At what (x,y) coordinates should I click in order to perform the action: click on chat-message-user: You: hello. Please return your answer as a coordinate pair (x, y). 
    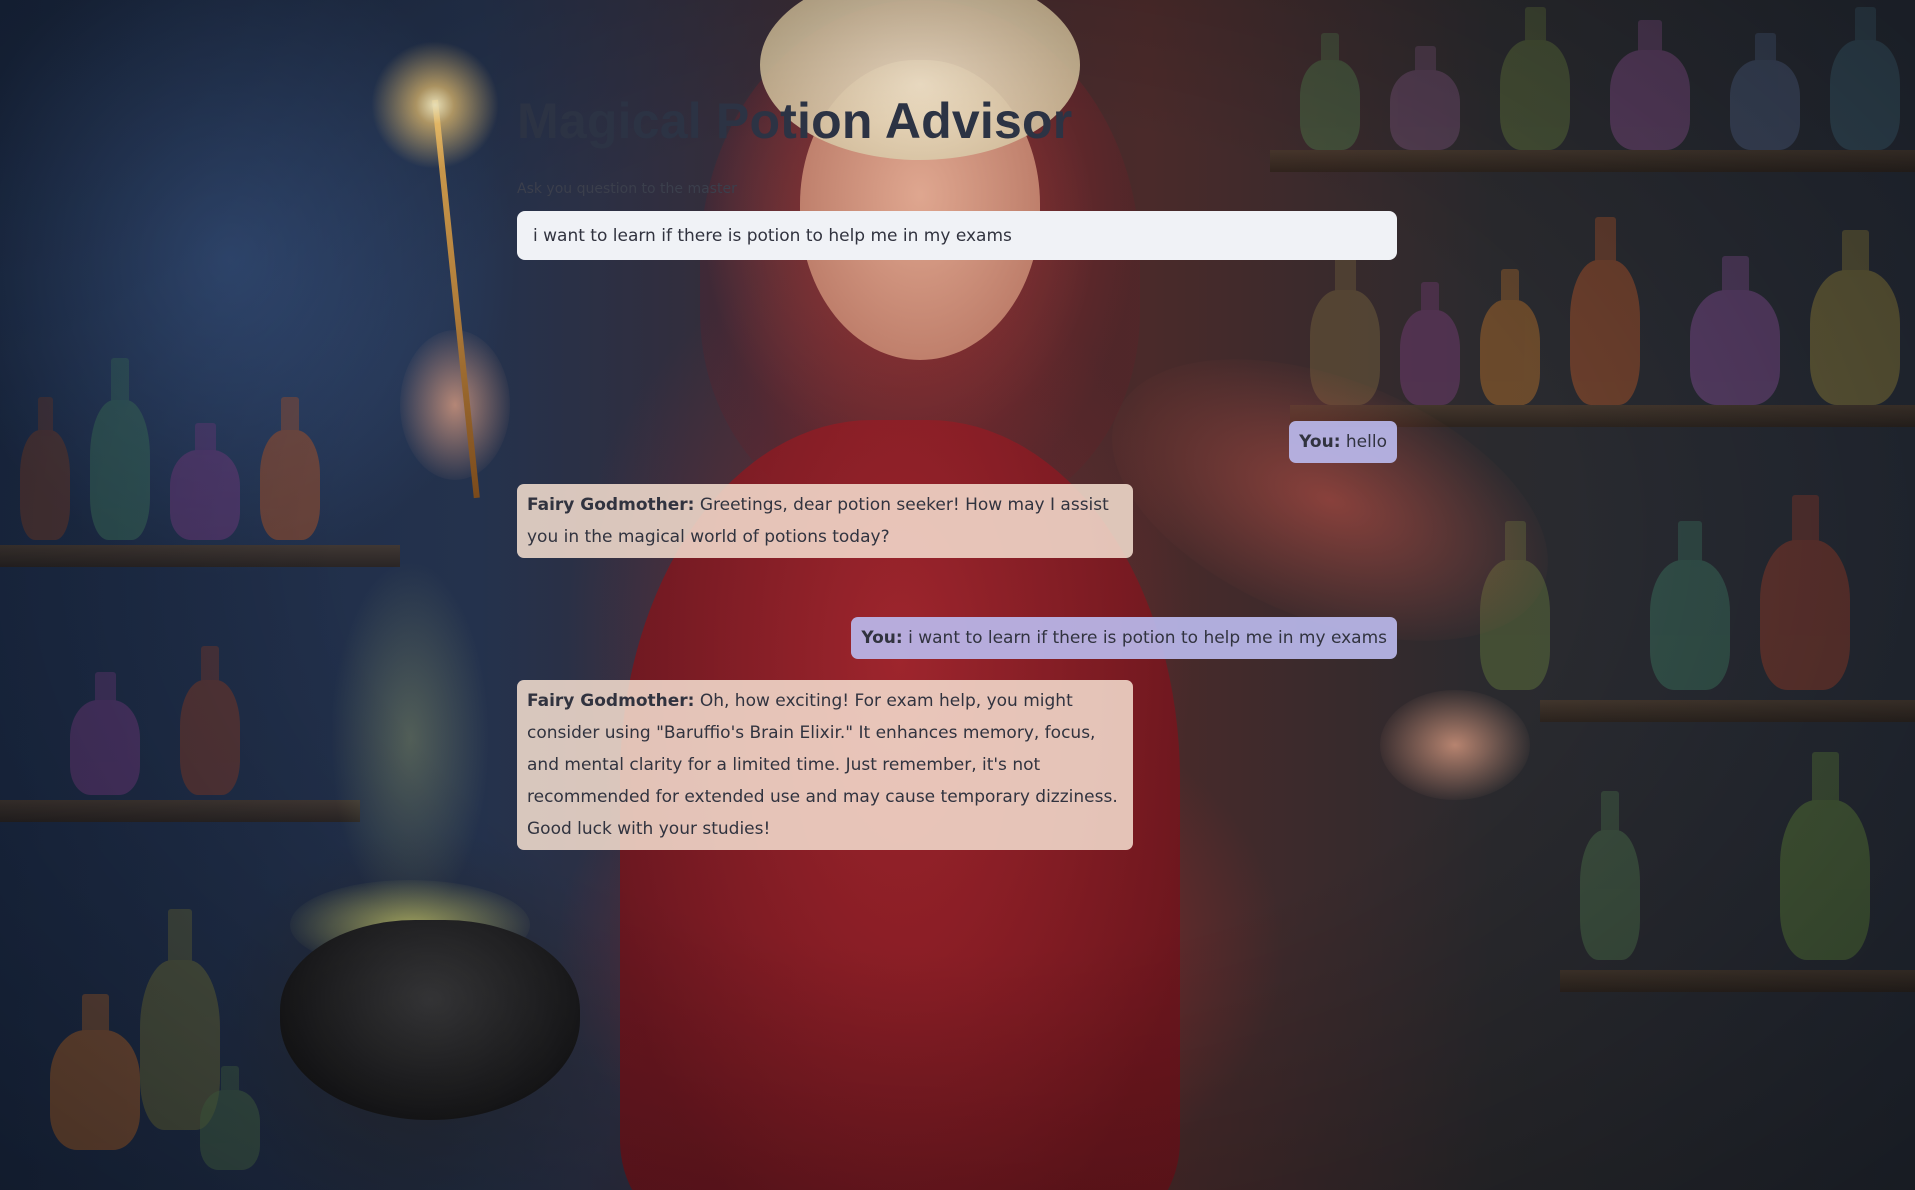
    Looking at the image, I should click on (1343, 442).